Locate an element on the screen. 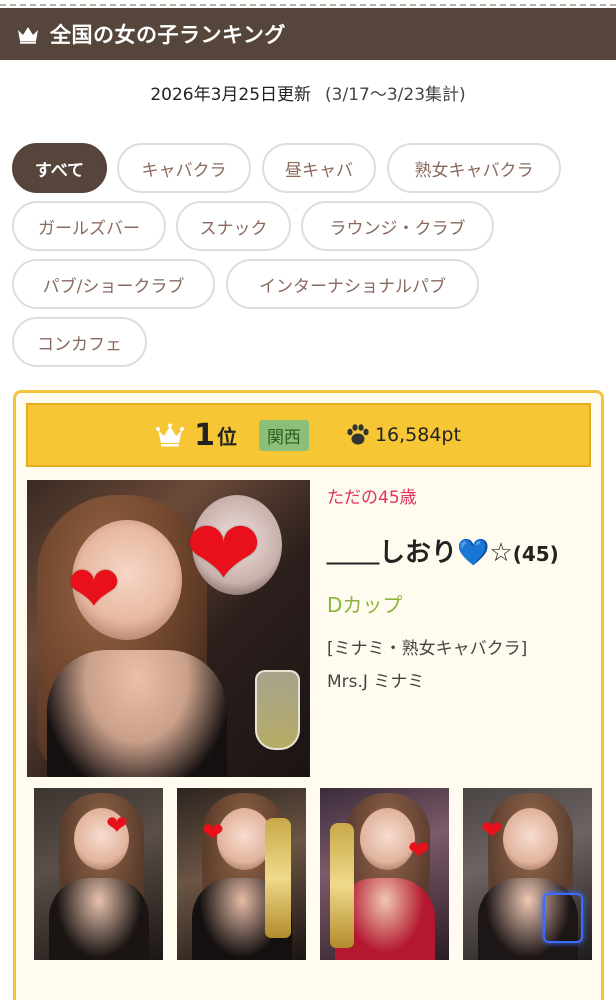 The width and height of the screenshot is (616, 1000). girl-name: ＿＿しおり💙☆(45) is located at coordinates (464, 550).